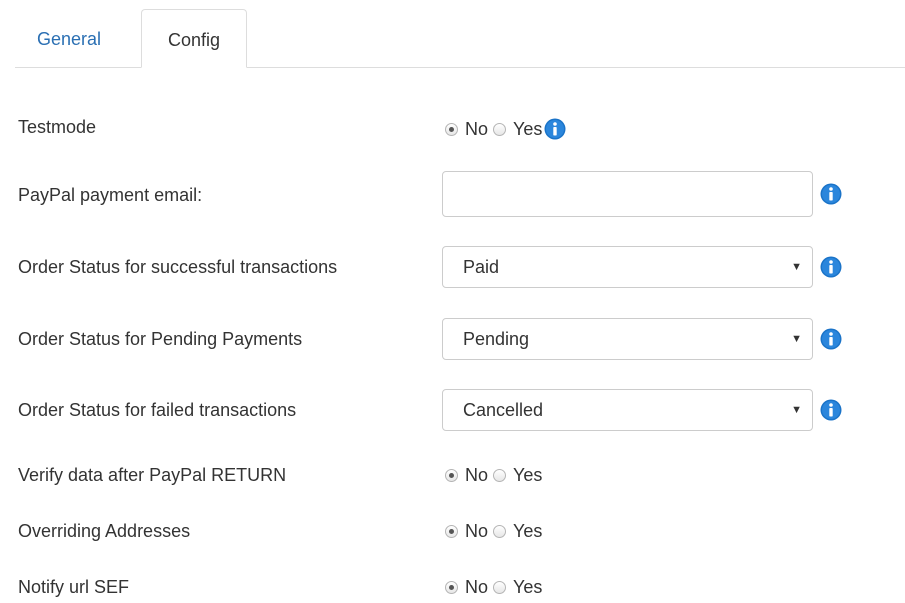 The width and height of the screenshot is (905, 603). What do you see at coordinates (160, 339) in the screenshot?
I see `status-pending-label: Order Status for Pending Payments` at bounding box center [160, 339].